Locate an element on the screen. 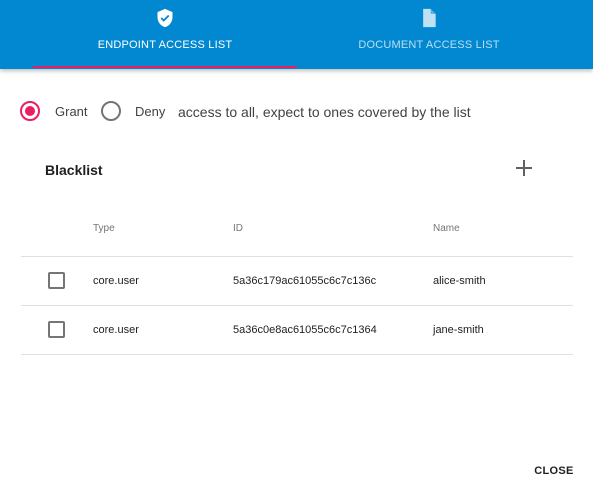 The height and width of the screenshot is (494, 593). column-header-type: Type is located at coordinates (104, 228).